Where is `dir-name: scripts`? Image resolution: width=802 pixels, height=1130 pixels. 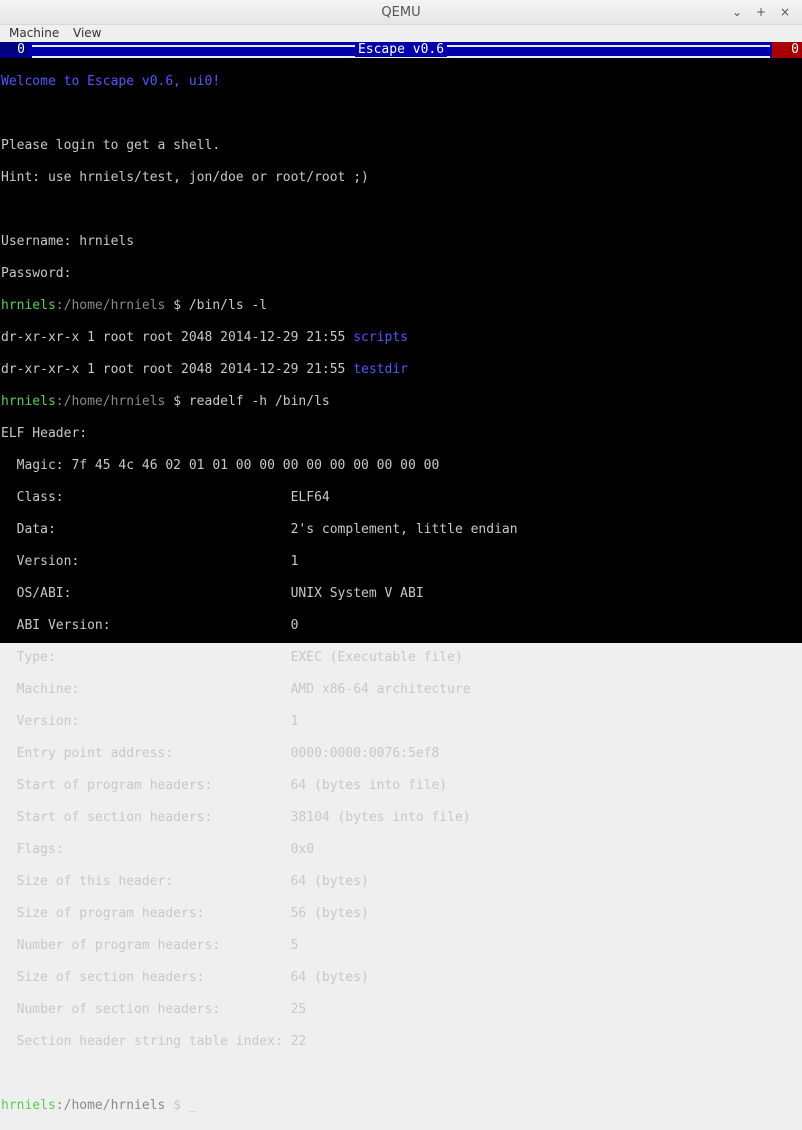 dir-name: scripts is located at coordinates (380, 337).